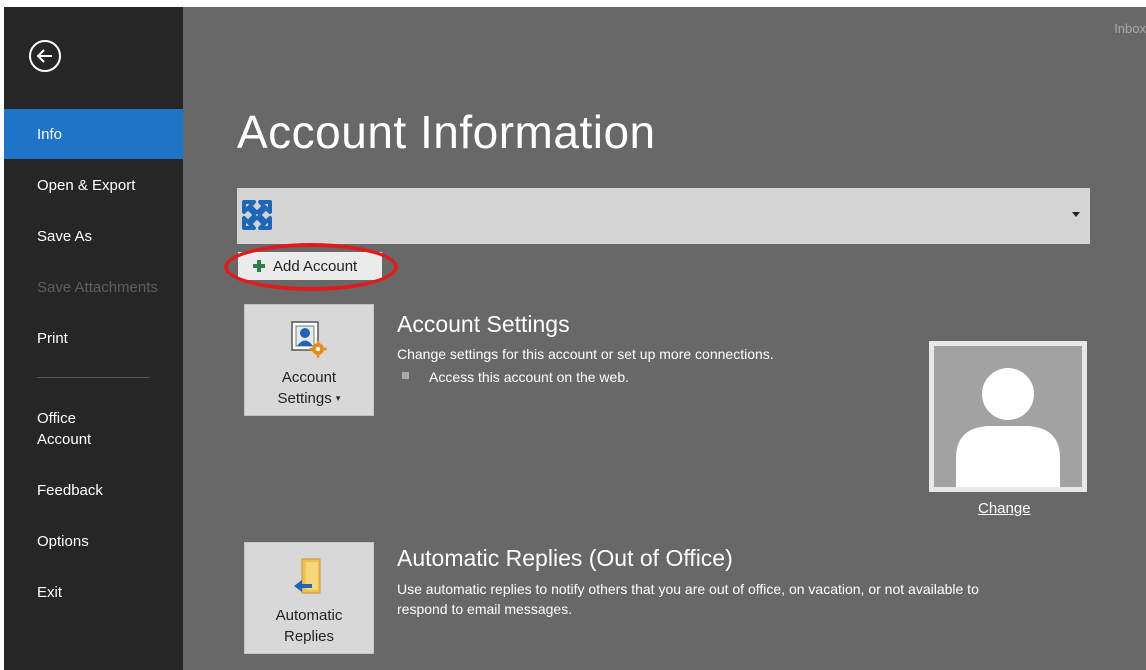  I want to click on nav-label: Exit, so click(50, 592).